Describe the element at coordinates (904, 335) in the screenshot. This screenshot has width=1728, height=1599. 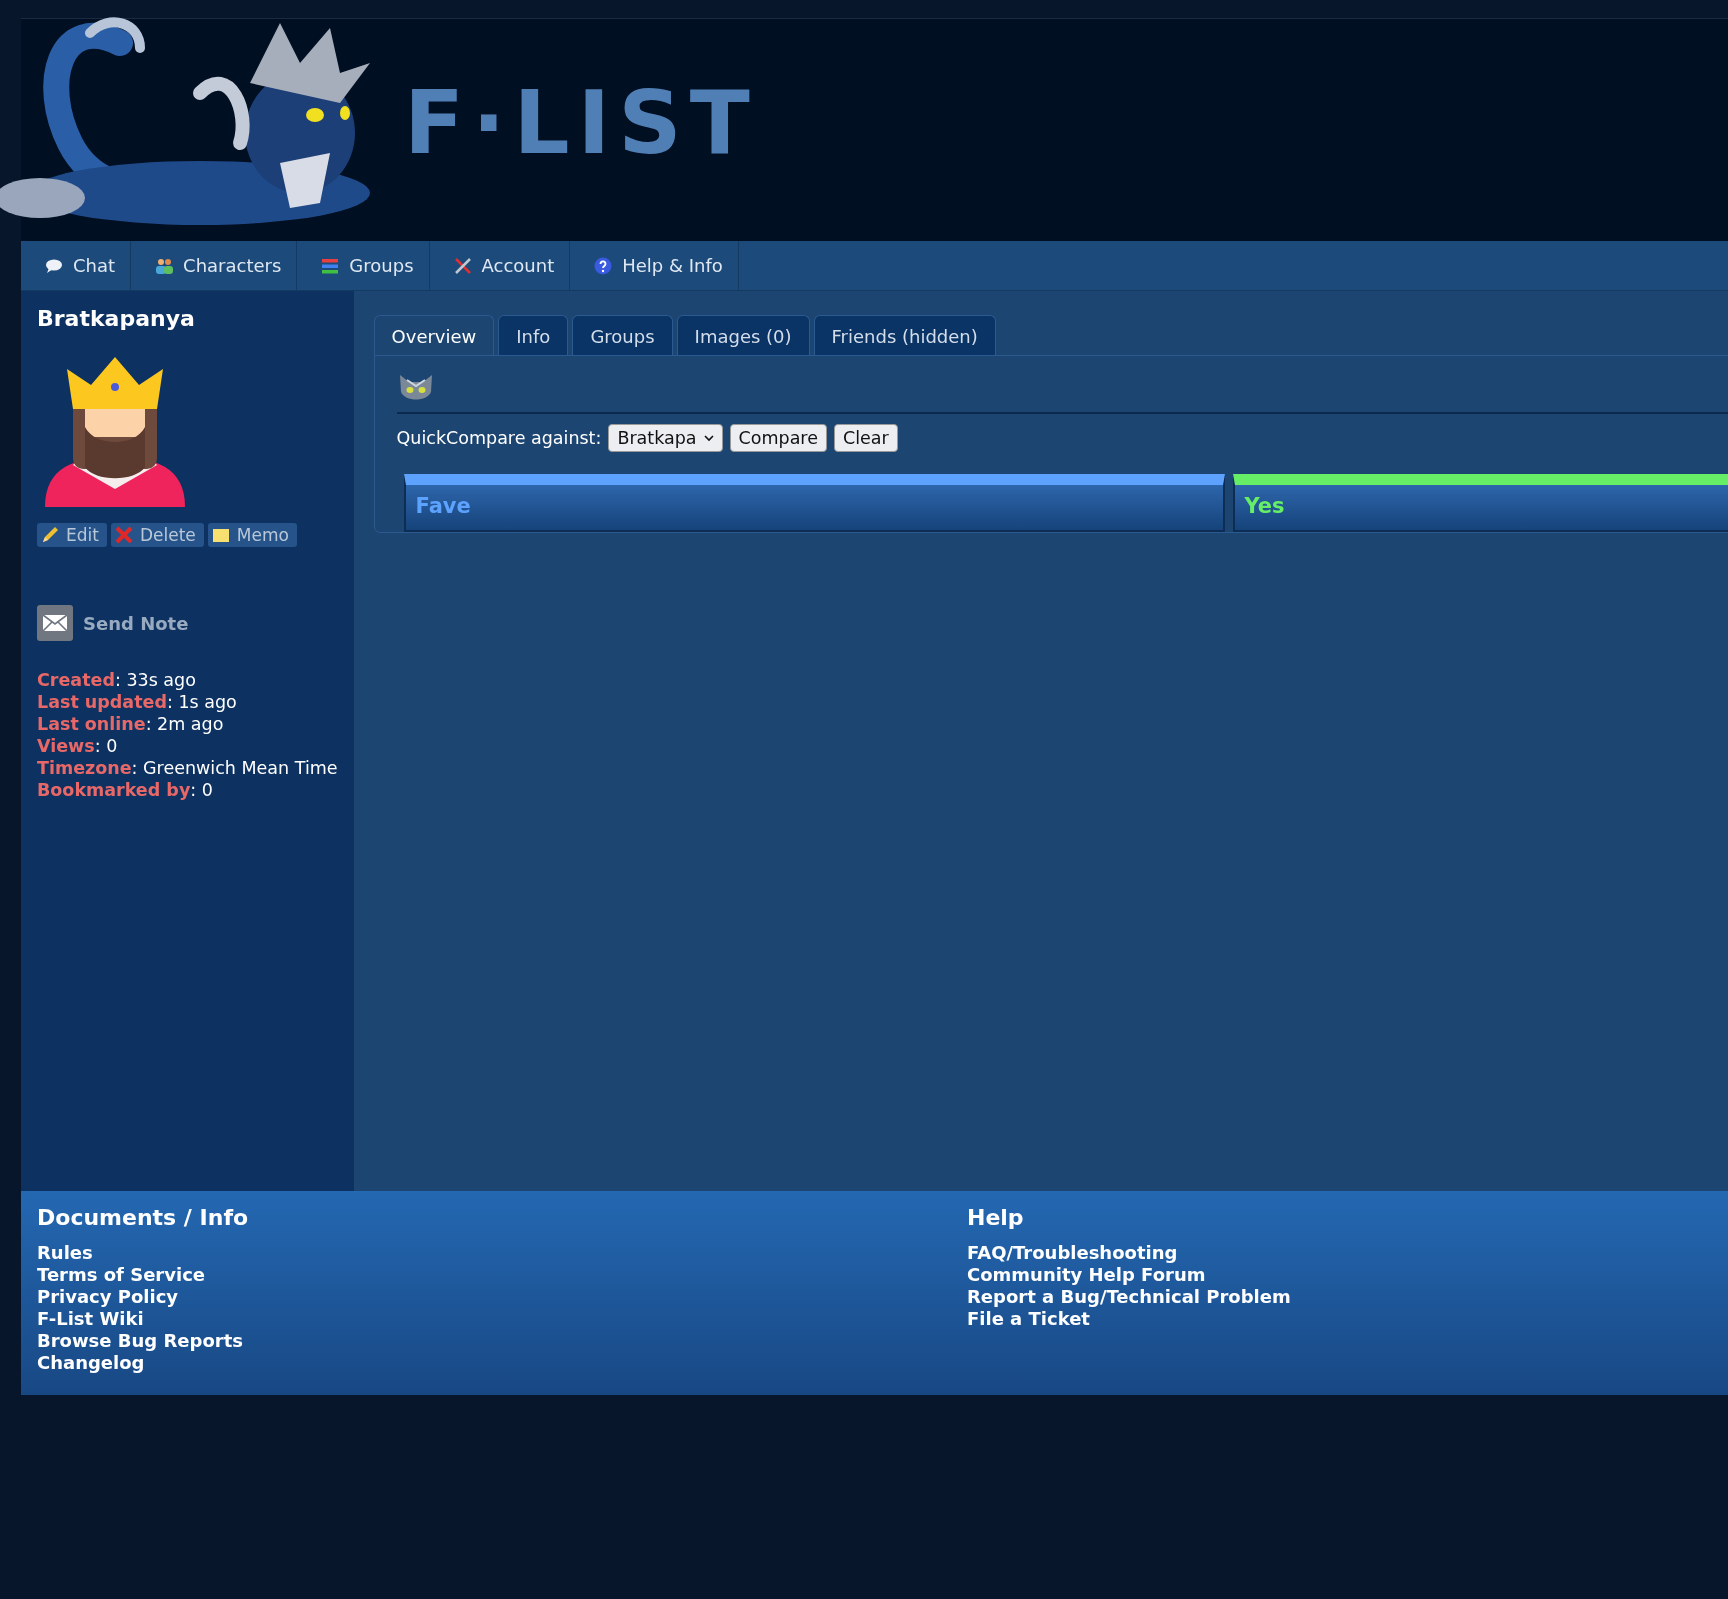
I see `tab: Friends (hidden)` at that location.